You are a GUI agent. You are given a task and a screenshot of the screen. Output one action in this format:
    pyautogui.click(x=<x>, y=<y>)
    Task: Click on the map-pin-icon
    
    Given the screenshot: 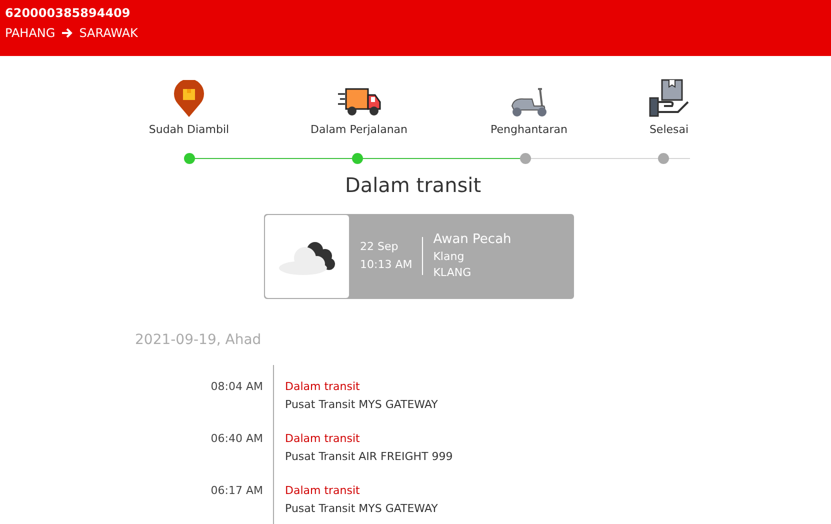 What is the action you would take?
    pyautogui.click(x=189, y=99)
    